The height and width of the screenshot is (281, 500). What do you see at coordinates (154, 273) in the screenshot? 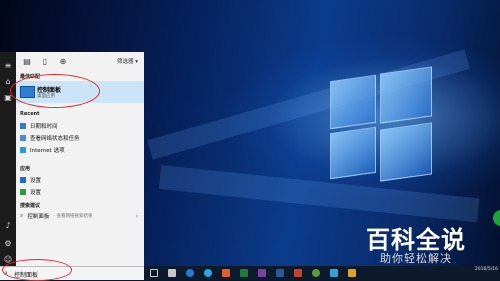
I see `task-view-icon` at bounding box center [154, 273].